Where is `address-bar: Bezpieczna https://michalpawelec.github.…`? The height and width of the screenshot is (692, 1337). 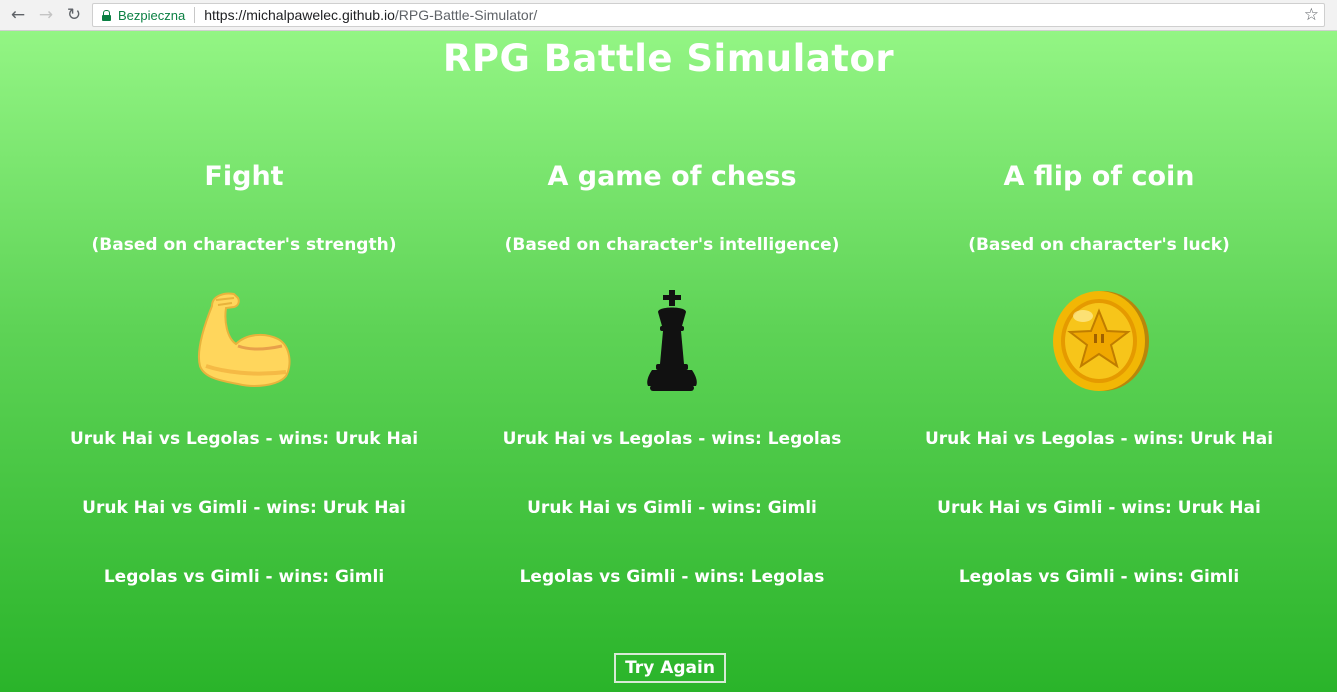 address-bar: Bezpieczna https://michalpawelec.github.… is located at coordinates (708, 15).